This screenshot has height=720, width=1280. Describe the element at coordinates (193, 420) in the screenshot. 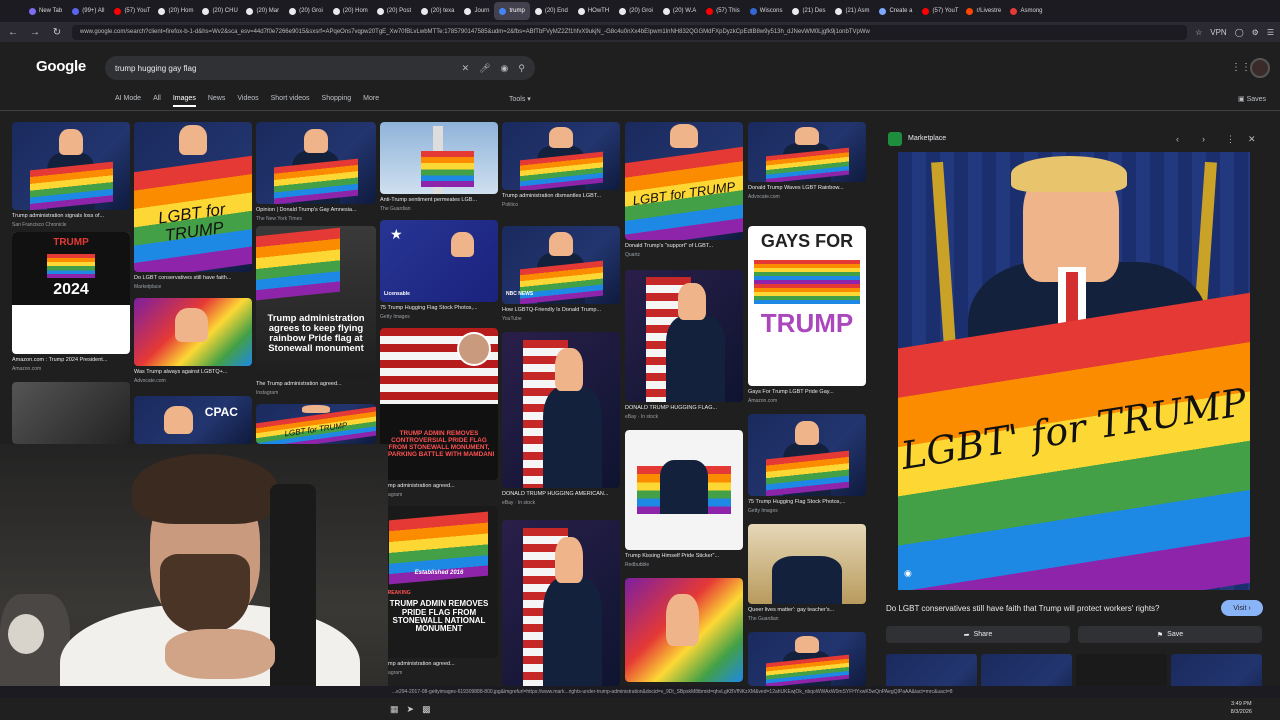

I see `image-result: CPAC` at that location.